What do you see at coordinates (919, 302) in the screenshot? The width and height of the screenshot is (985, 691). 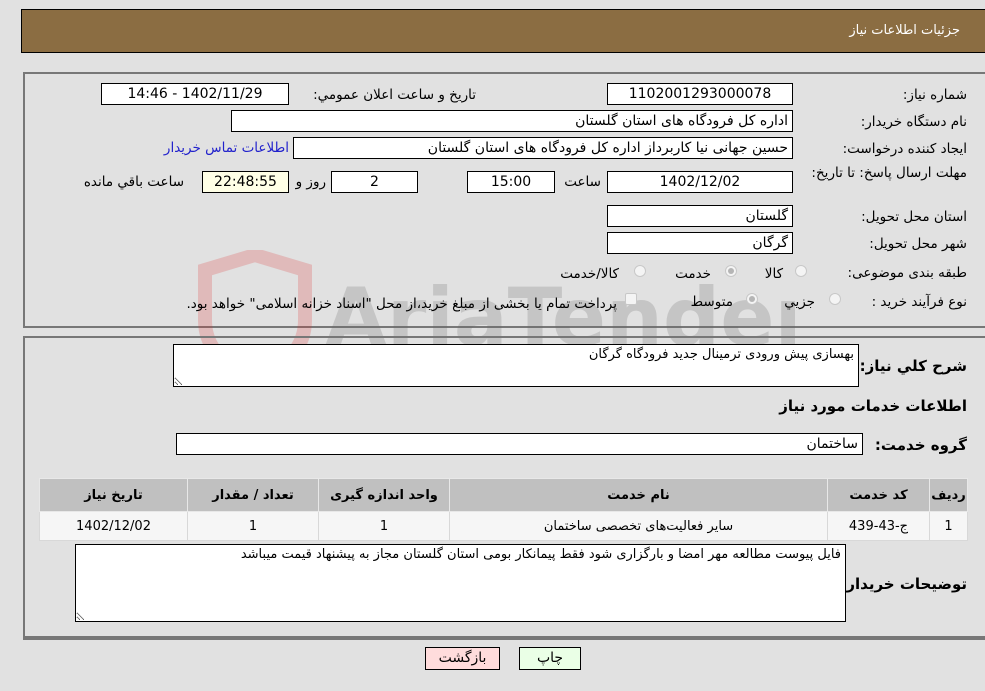 I see `purchase-type-label: نوع فرآیند خرید :` at bounding box center [919, 302].